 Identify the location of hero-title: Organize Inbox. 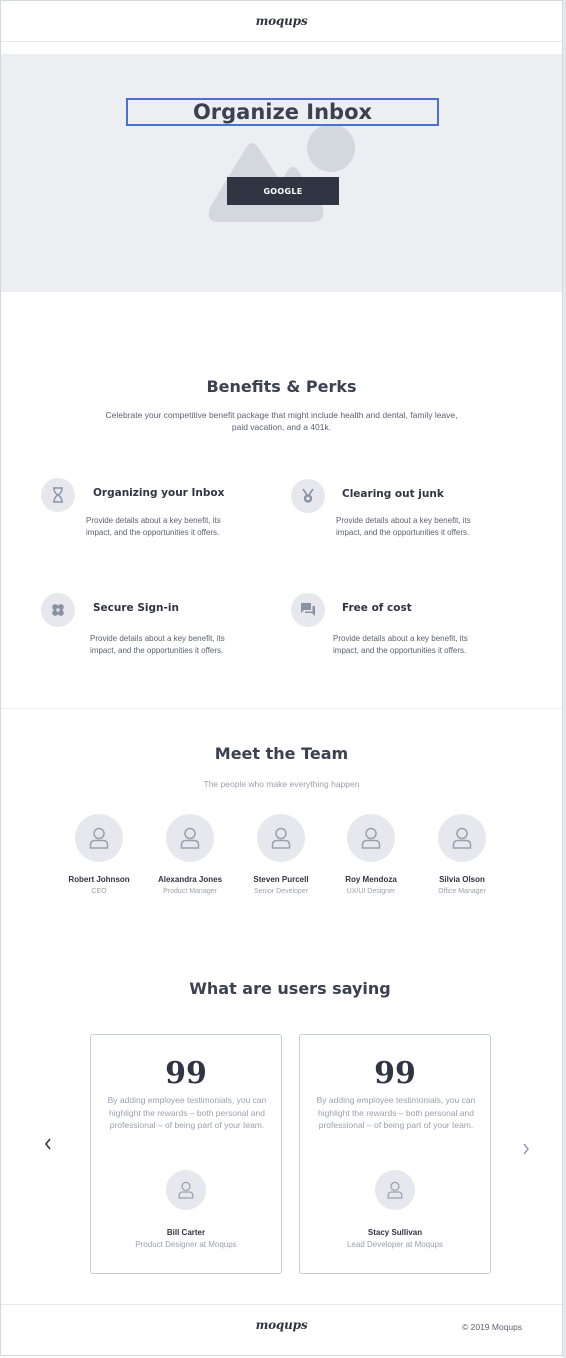
(282, 112).